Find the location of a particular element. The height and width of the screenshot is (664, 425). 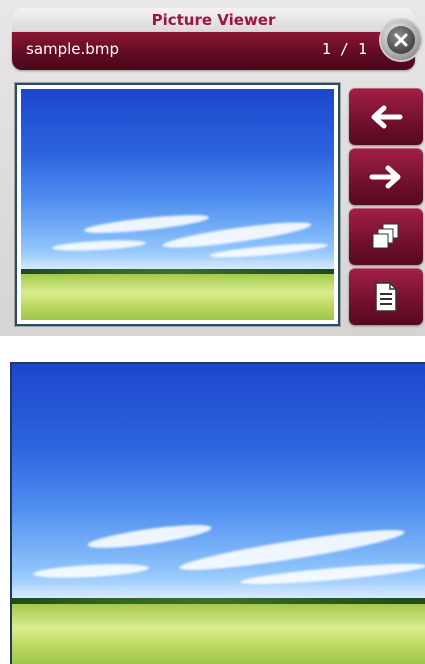

image-counter: 1 / 1 is located at coordinates (344, 49).